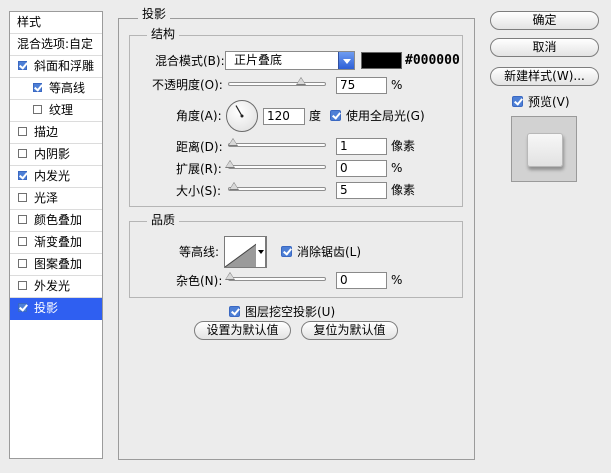  I want to click on sidebar-item: 渐变叠加, so click(56, 243).